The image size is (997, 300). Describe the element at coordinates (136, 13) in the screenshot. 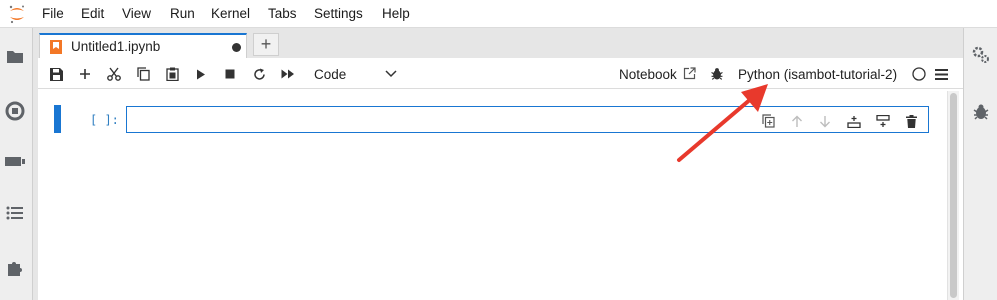

I see `menu-view: View` at that location.